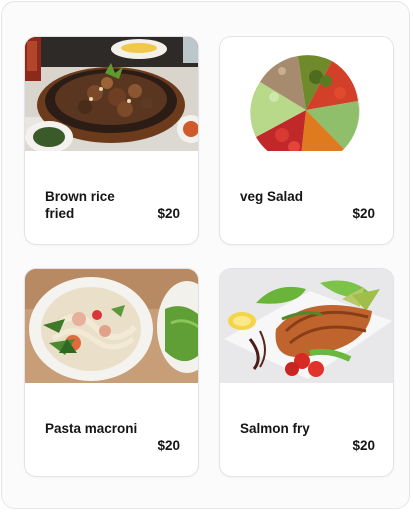  I want to click on pasta-macroni-photo, so click(111, 326).